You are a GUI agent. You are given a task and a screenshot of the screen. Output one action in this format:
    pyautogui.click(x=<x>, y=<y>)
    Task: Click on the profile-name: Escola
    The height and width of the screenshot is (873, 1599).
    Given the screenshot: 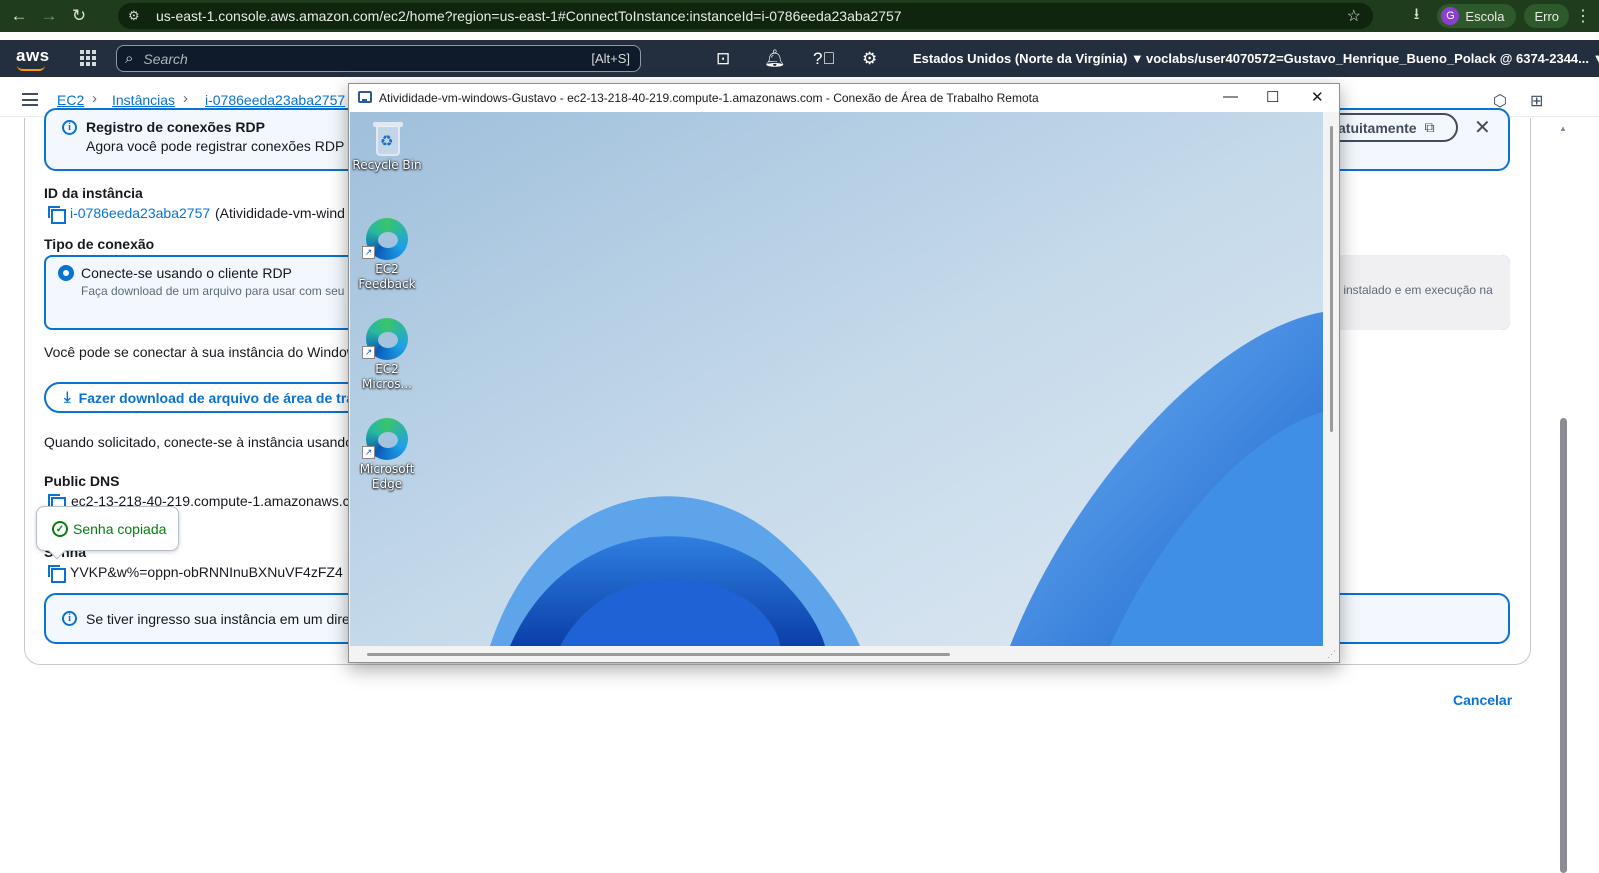 What is the action you would take?
    pyautogui.click(x=1485, y=16)
    